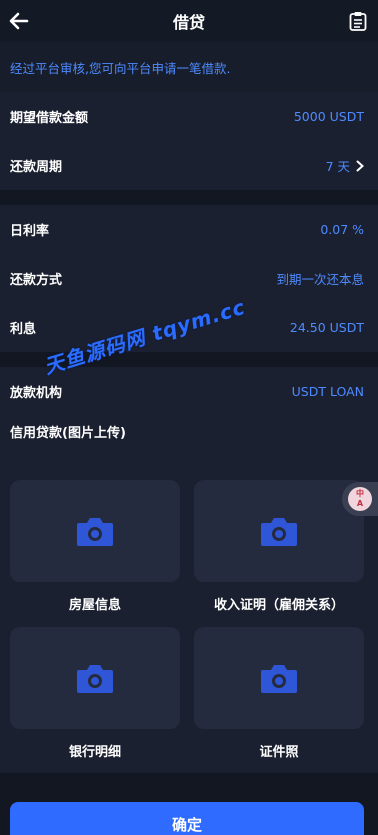 This screenshot has height=835, width=378. What do you see at coordinates (120, 68) in the screenshot?
I see `notice-text: 经过平台审核,您可向平台申请一笔借款.` at bounding box center [120, 68].